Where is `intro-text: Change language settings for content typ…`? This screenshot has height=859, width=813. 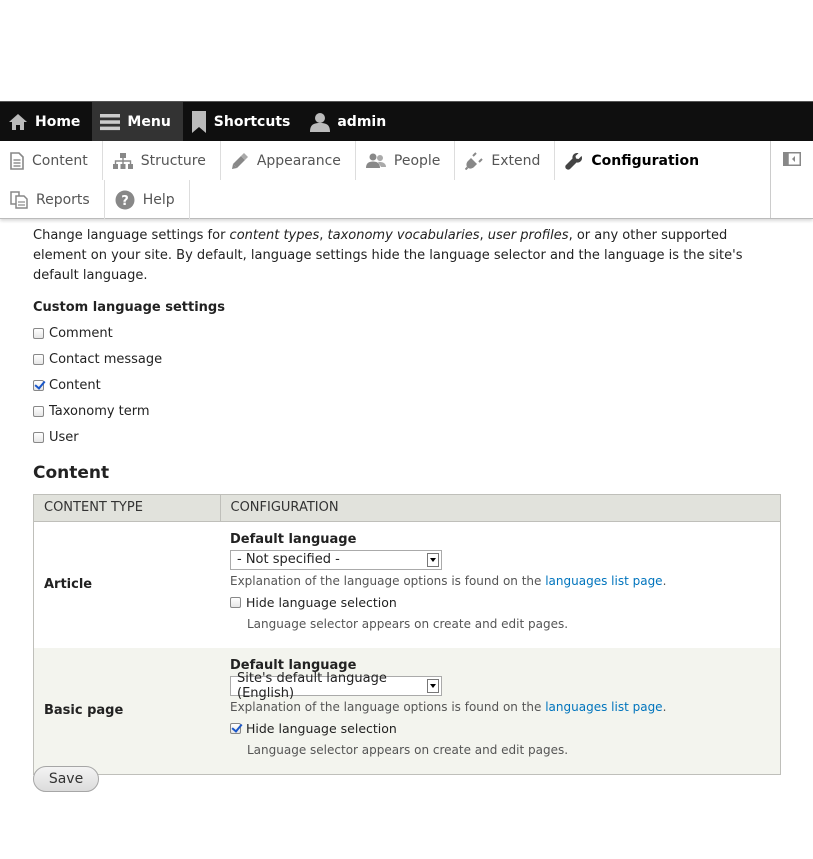
intro-text: Change language settings for content typ… is located at coordinates (407, 256).